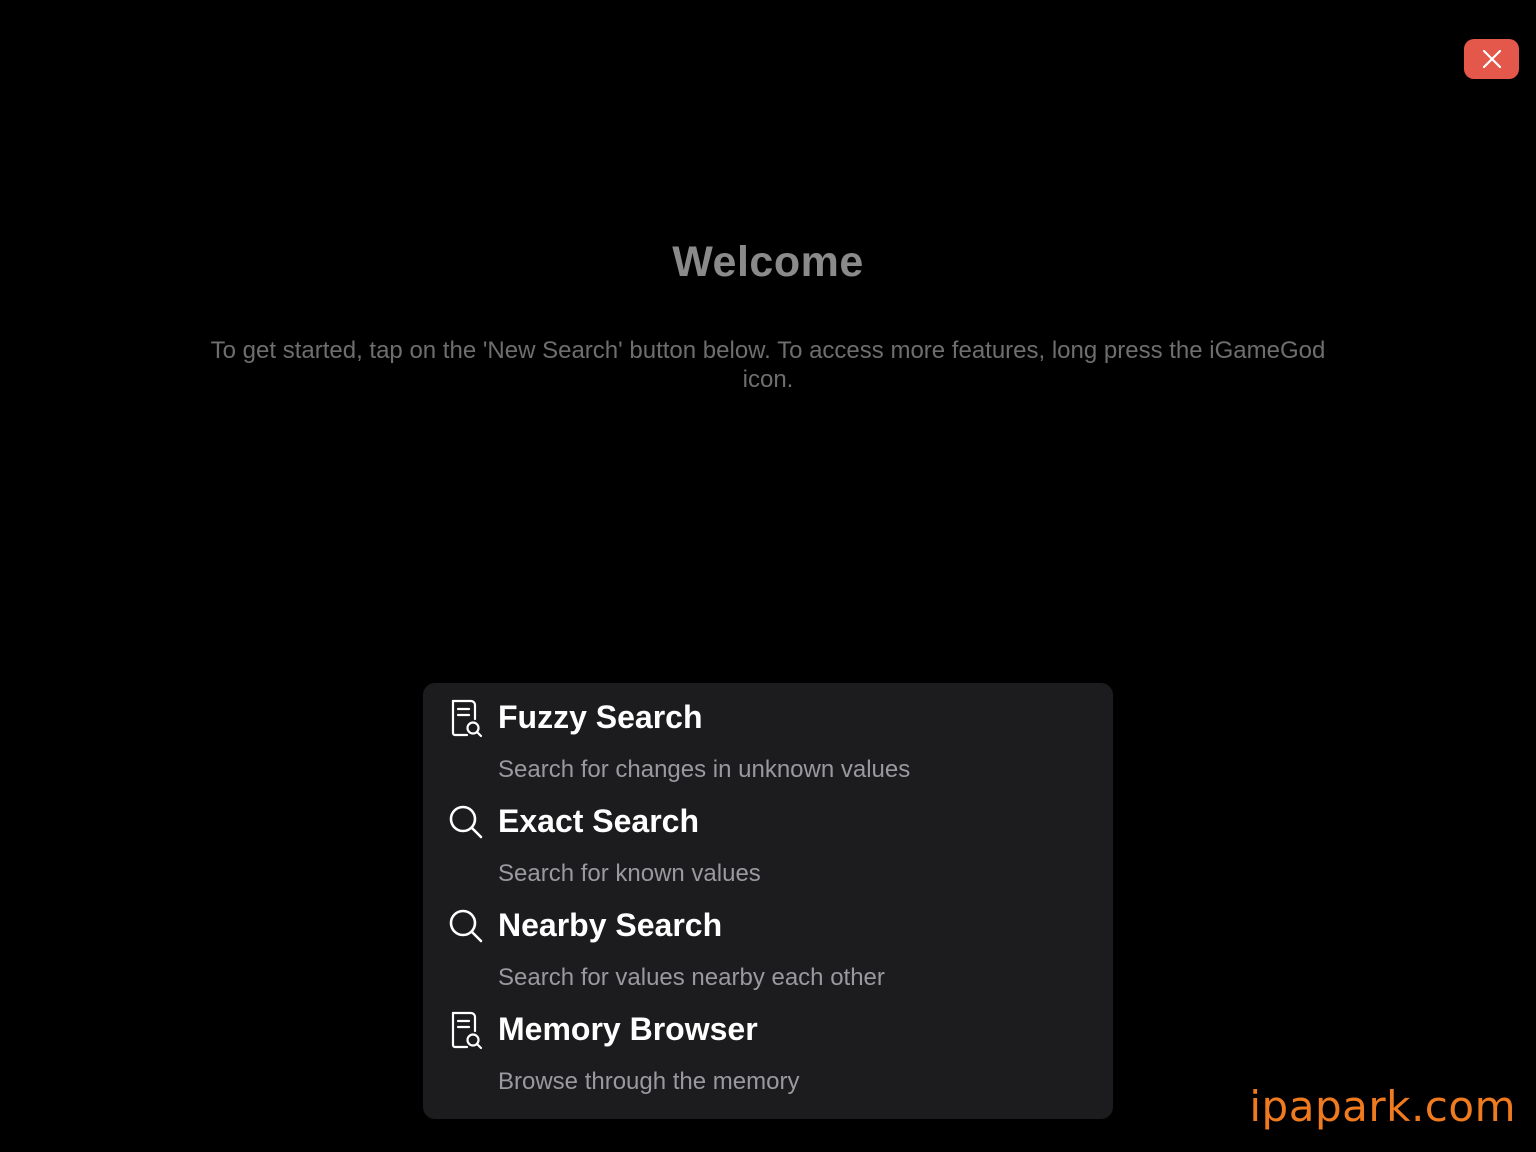 The image size is (1536, 1152). I want to click on close-icon, so click(1491, 59).